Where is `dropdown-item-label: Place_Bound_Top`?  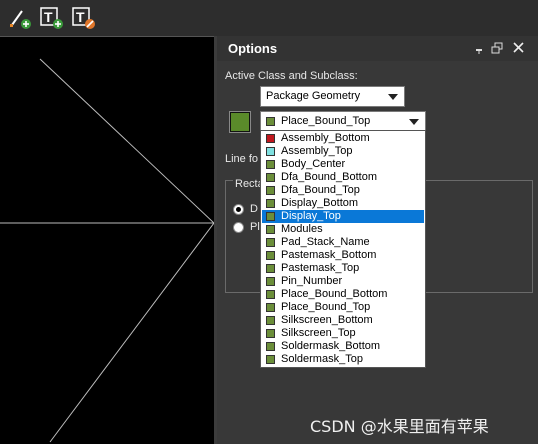 dropdown-item-label: Place_Bound_Top is located at coordinates (326, 307).